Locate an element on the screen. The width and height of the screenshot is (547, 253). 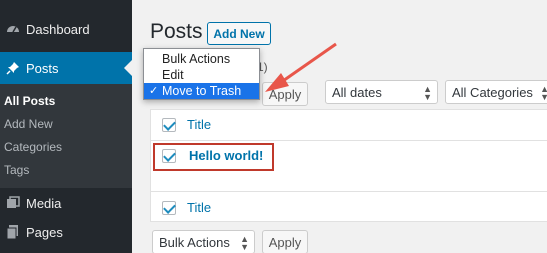
pages-icon is located at coordinates (13, 232).